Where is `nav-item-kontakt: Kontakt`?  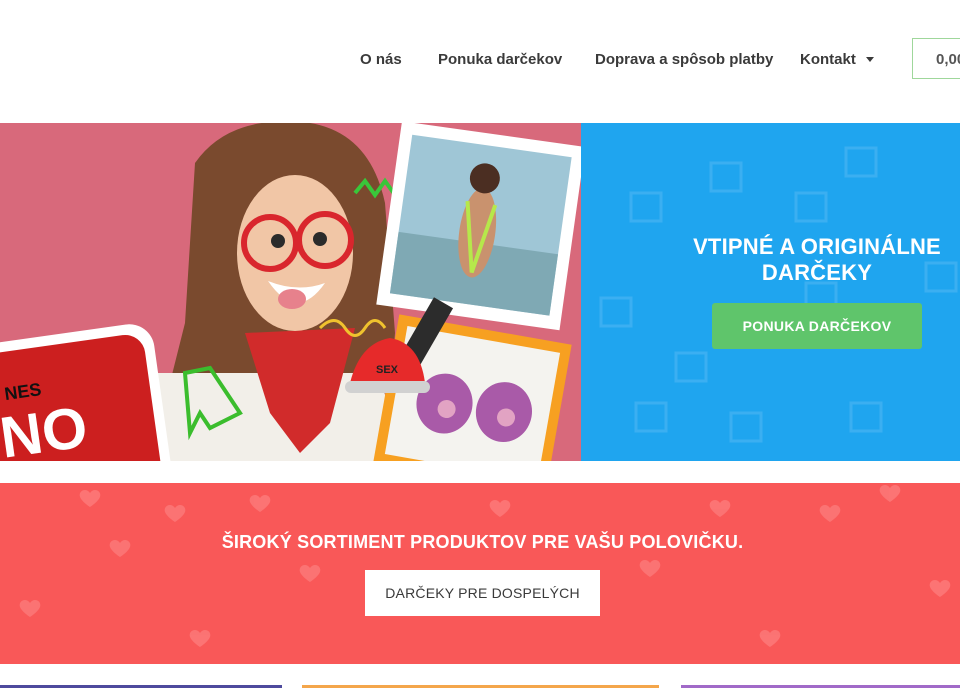 nav-item-kontakt: Kontakt is located at coordinates (837, 60).